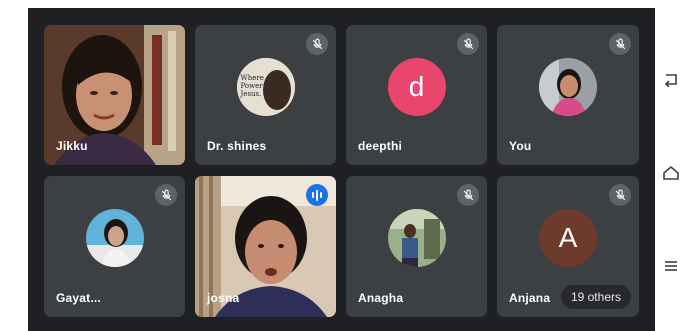 This screenshot has height=331, width=687. Describe the element at coordinates (530, 298) in the screenshot. I see `participant-name: Anjana` at that location.